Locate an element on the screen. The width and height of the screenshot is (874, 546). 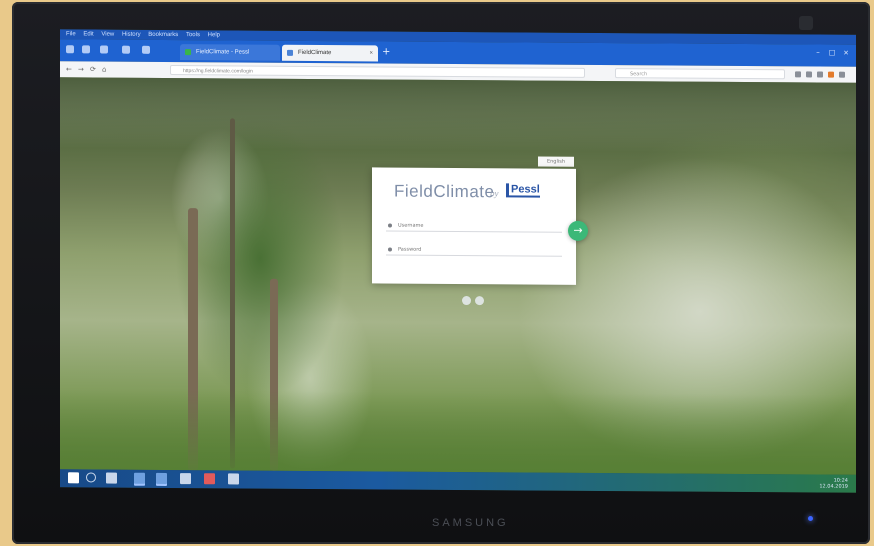
login-card: FieldClimate by Pessl Username Password is located at coordinates (474, 226).